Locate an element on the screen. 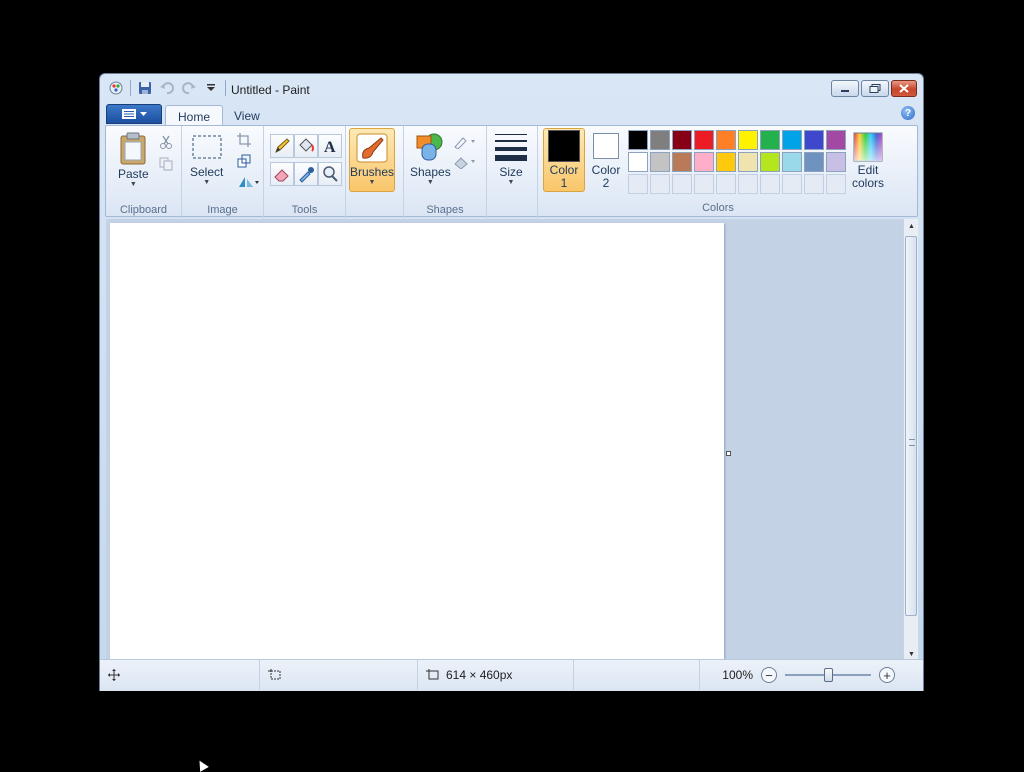 This screenshot has height=772, width=1024. minimize-icon is located at coordinates (845, 90).